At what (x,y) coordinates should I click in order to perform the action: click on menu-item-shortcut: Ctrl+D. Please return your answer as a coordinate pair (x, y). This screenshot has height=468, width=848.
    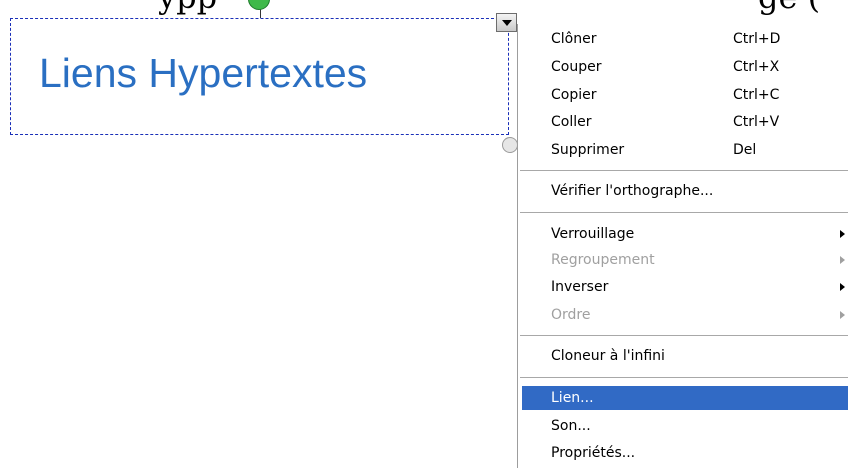
    Looking at the image, I should click on (757, 39).